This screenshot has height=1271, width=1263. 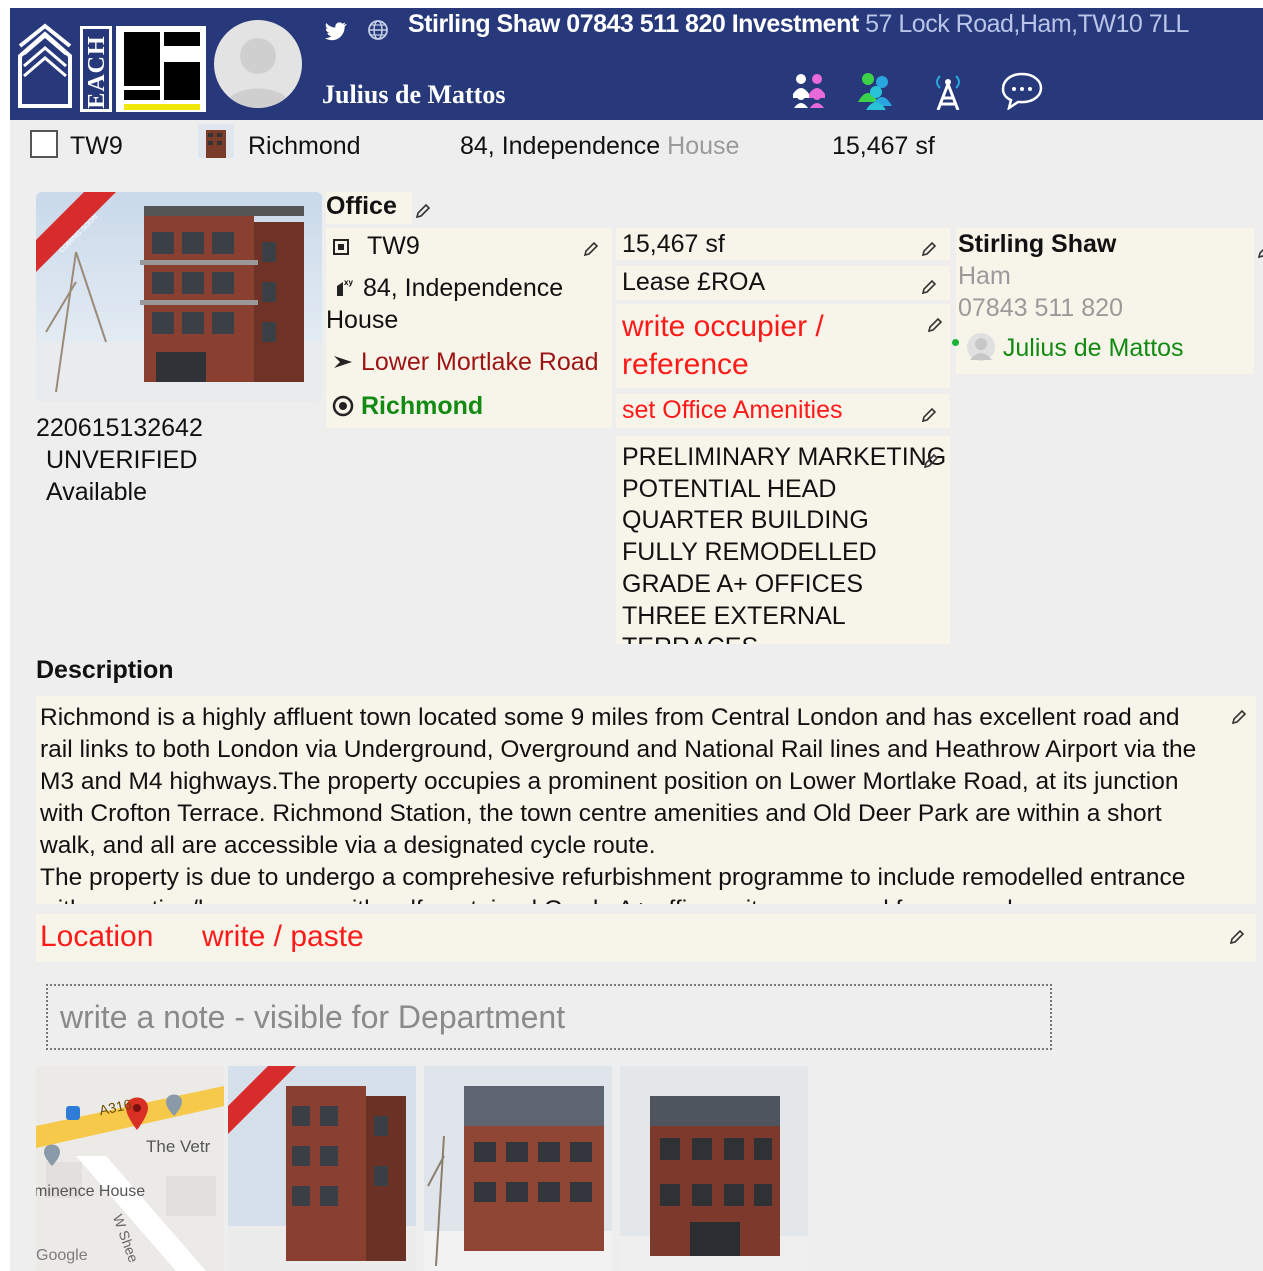 I want to click on agency-address: 57 Lock Road,Ham,TW10 7LL, so click(x=1027, y=24).